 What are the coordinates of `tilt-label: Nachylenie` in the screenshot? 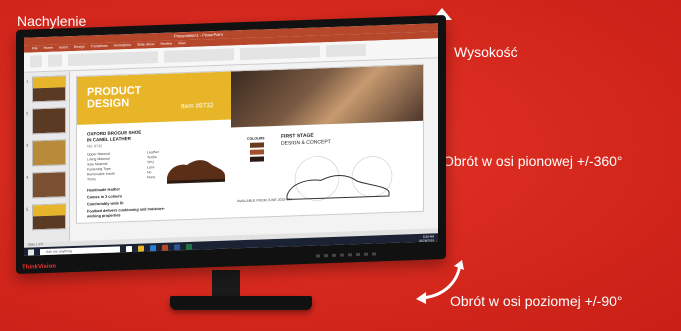 It's located at (52, 21).